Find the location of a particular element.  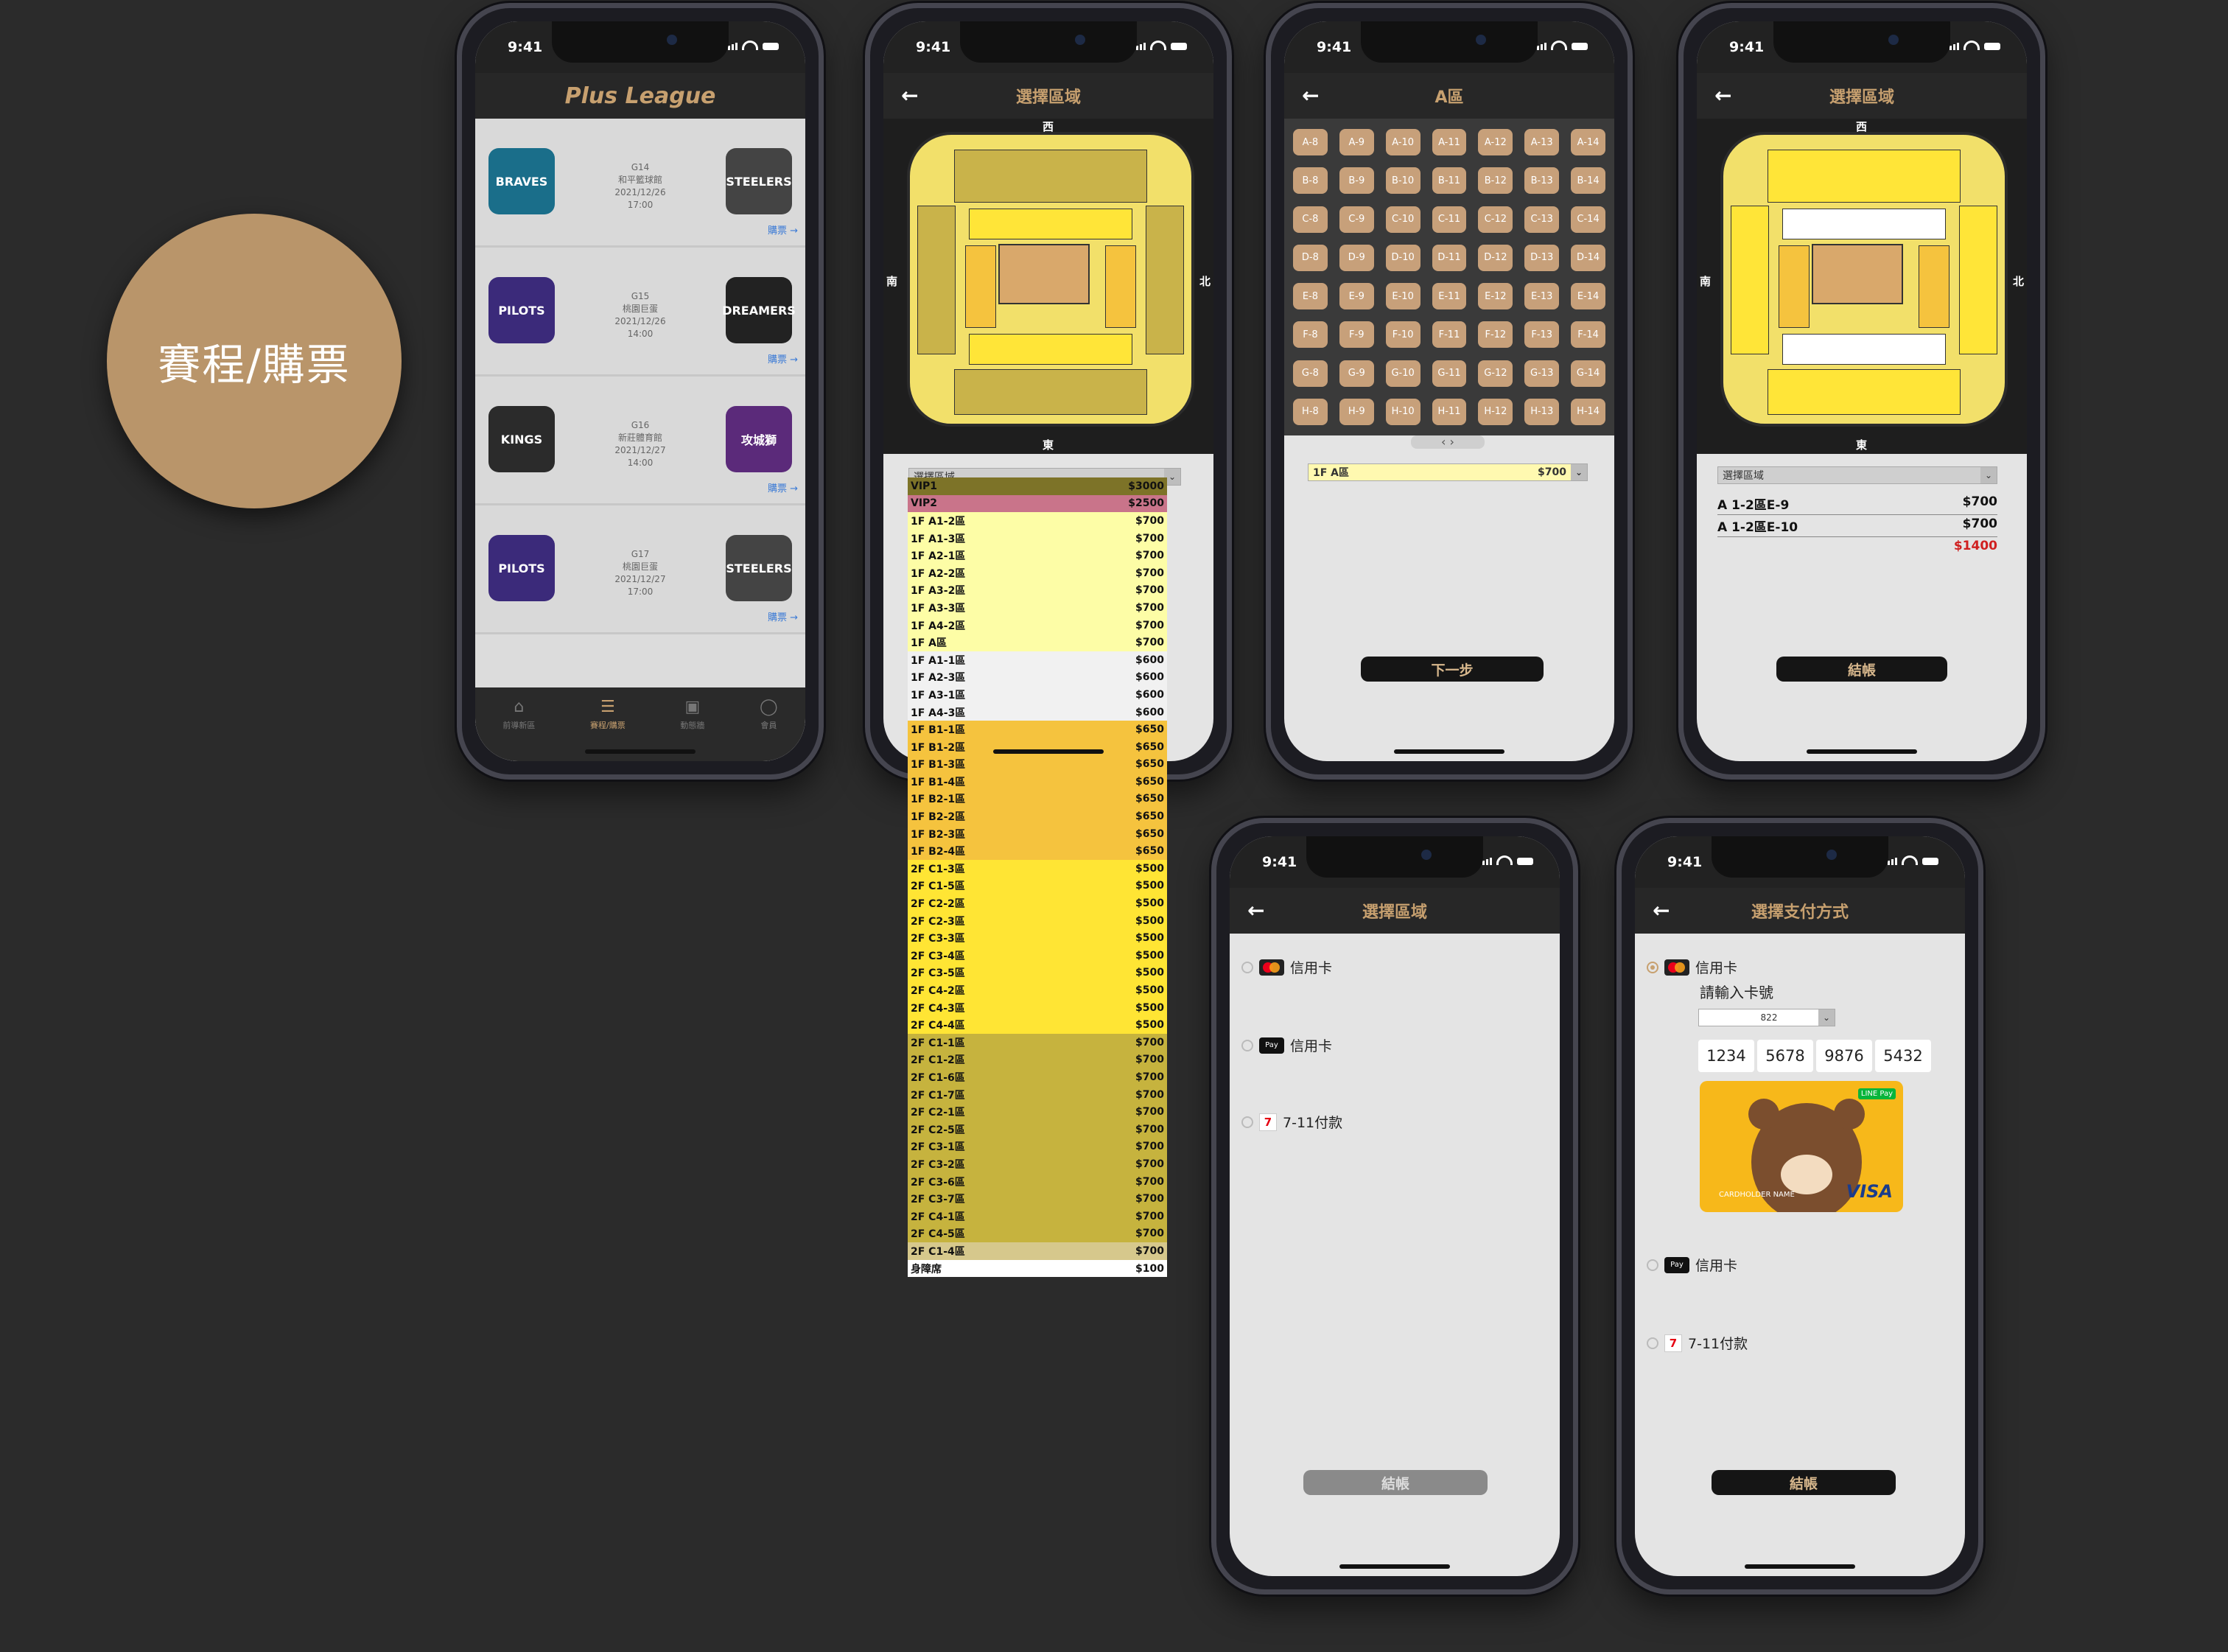

price-row: 2F C1-3區 $500 is located at coordinates (1037, 869).